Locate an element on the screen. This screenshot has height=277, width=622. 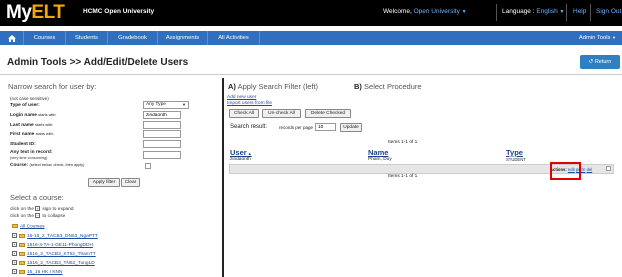
user-menu: Open University is located at coordinates (437, 11).